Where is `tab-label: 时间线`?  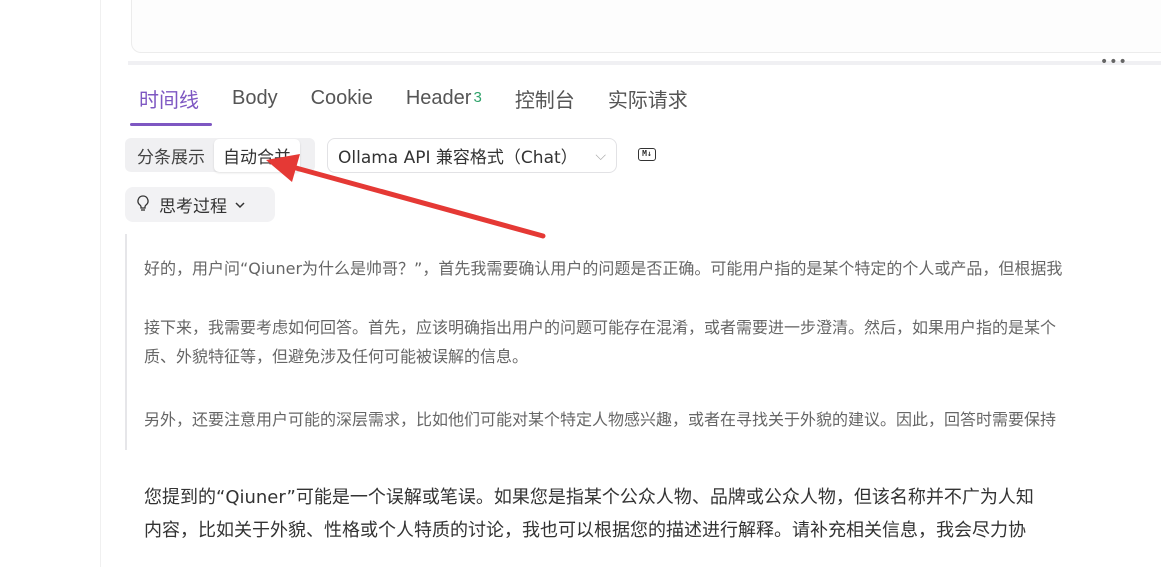
tab-label: 时间线 is located at coordinates (169, 100).